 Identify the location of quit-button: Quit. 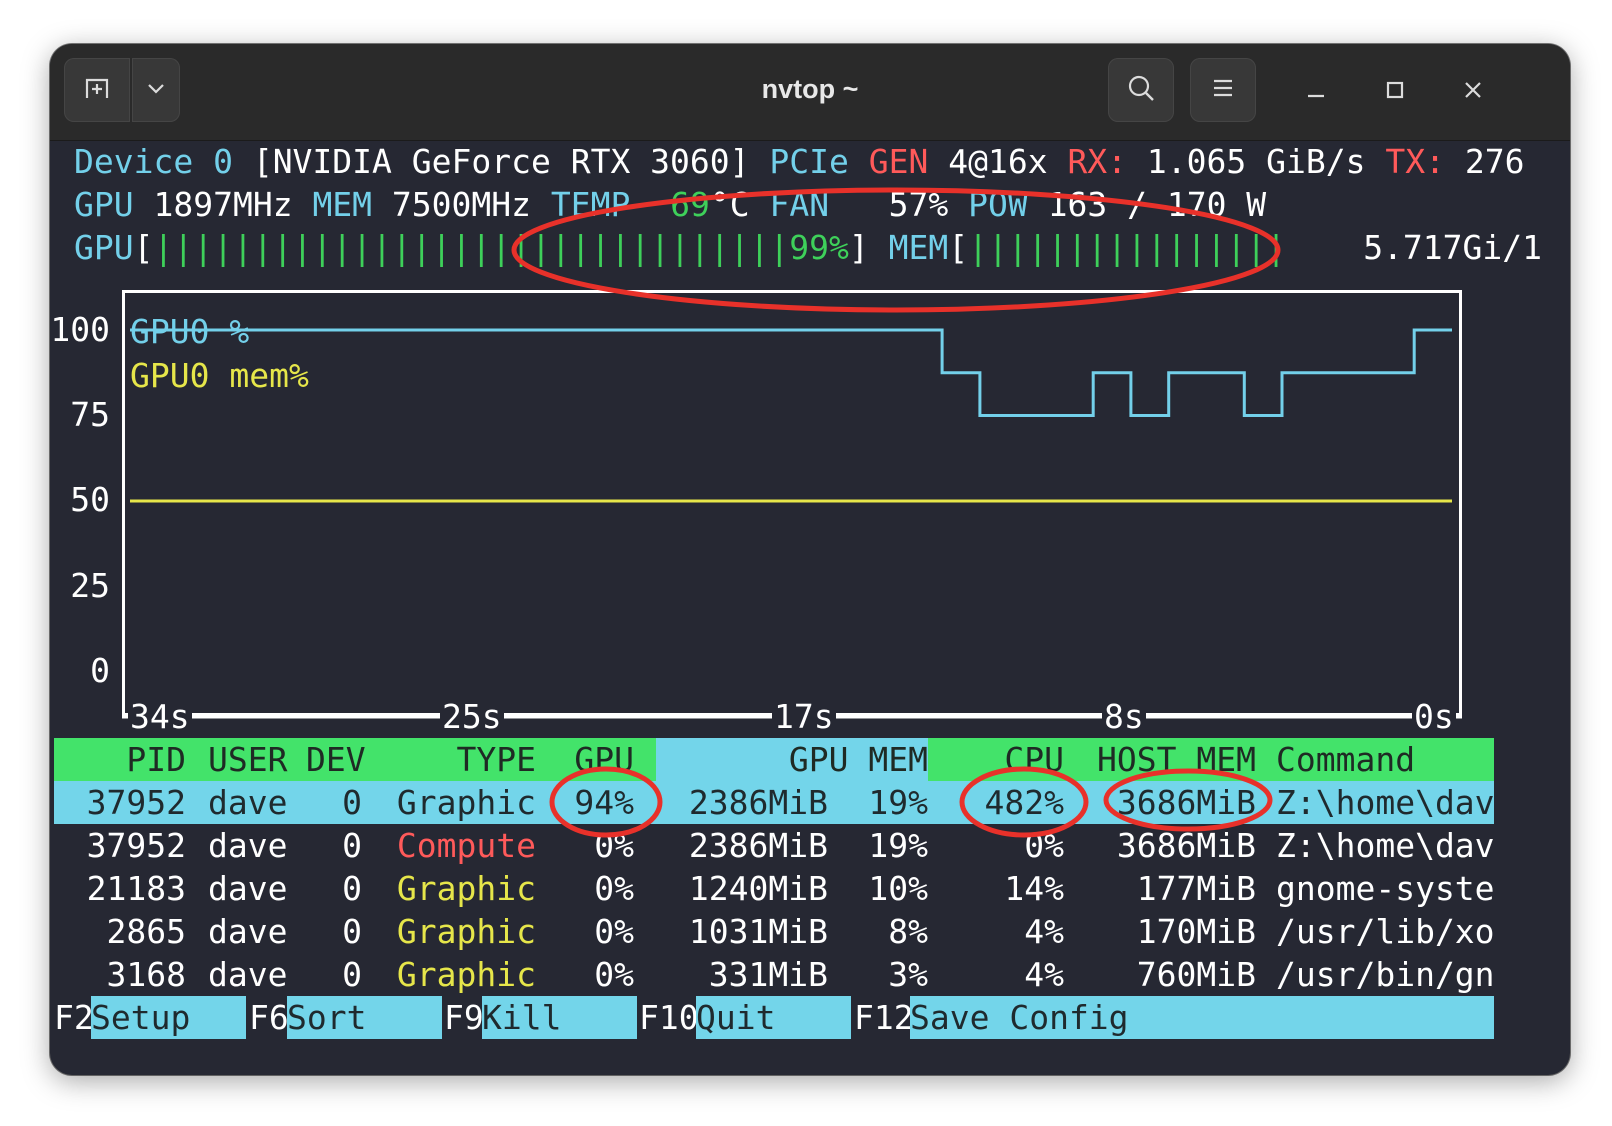
(773, 1017).